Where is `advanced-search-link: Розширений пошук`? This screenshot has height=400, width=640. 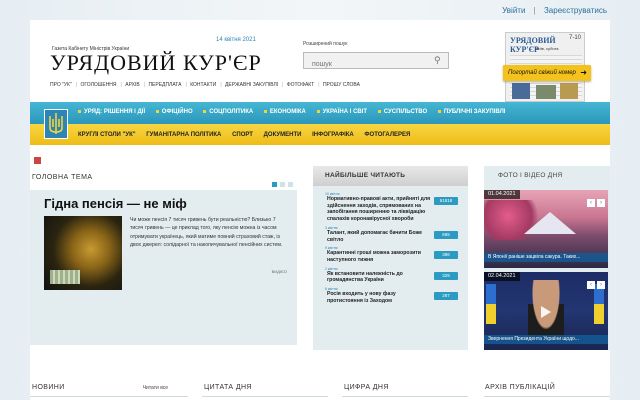
advanced-search-link: Розширений пошук is located at coordinates (325, 44).